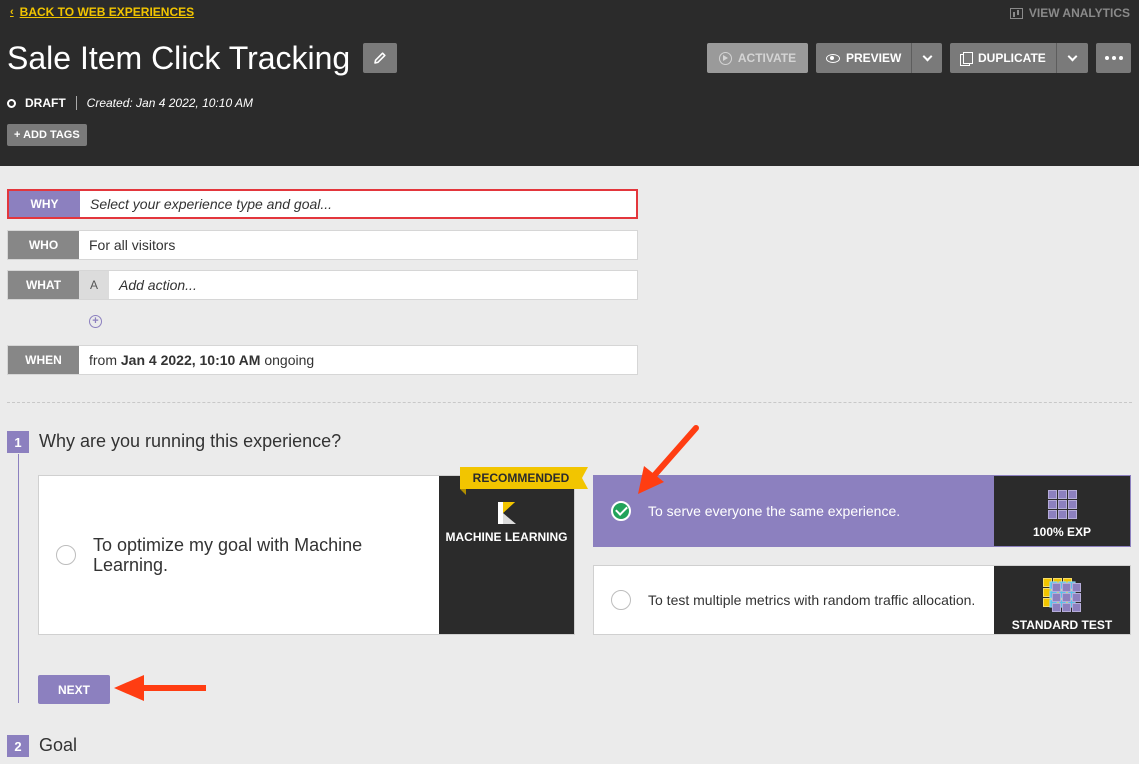 The image size is (1139, 764). Describe the element at coordinates (107, 12) in the screenshot. I see `back-link-label: BACK TO WEB EXPERIENCES` at that location.